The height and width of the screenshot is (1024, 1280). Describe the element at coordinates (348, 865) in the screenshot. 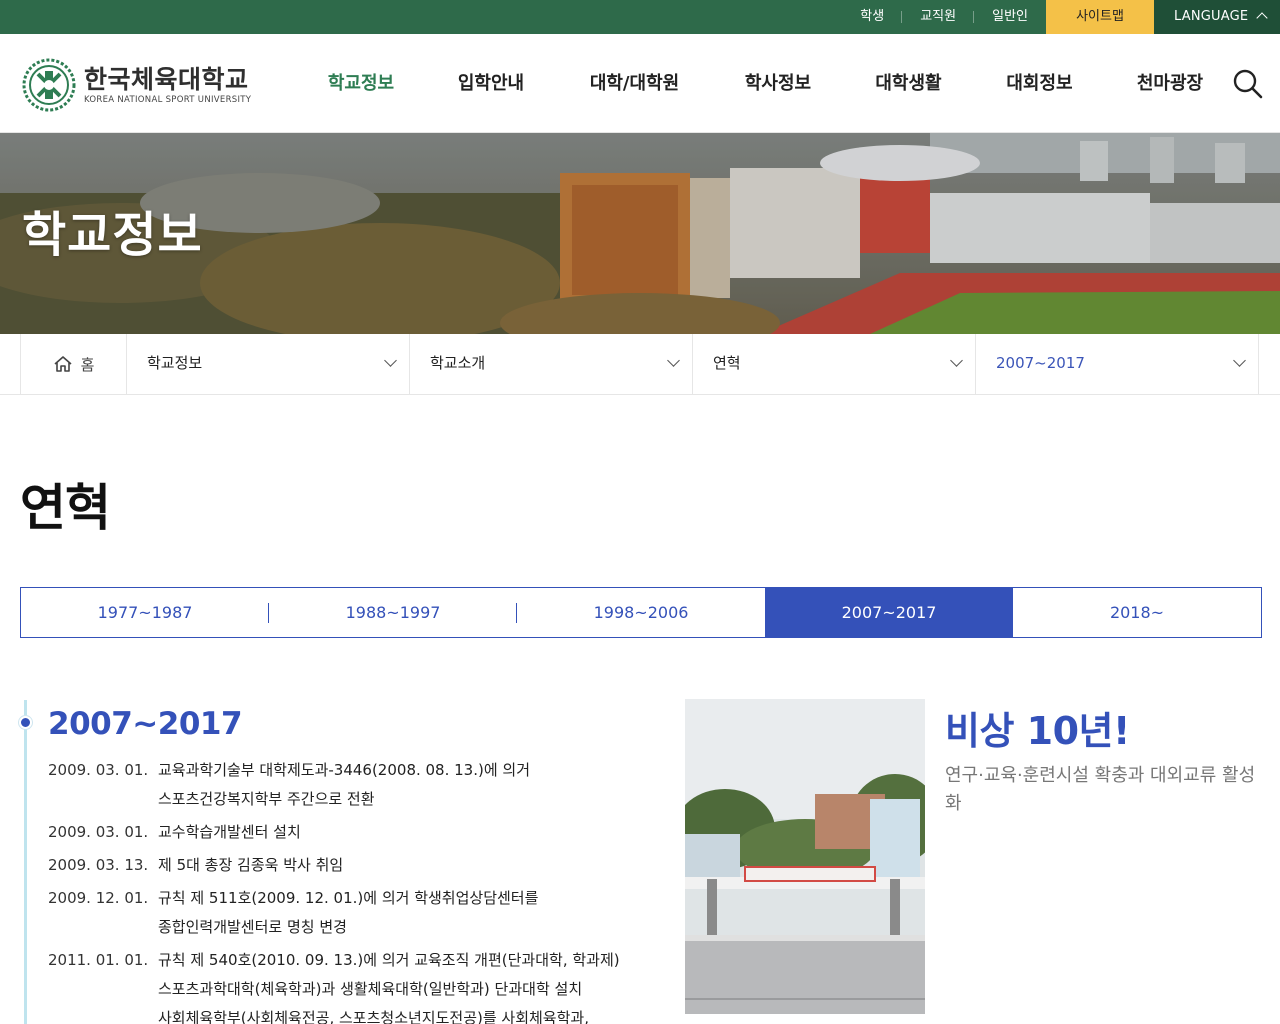

I see `history-event: 2009. 03. 13. 제 5대 총장 김종욱 박사 취임` at that location.